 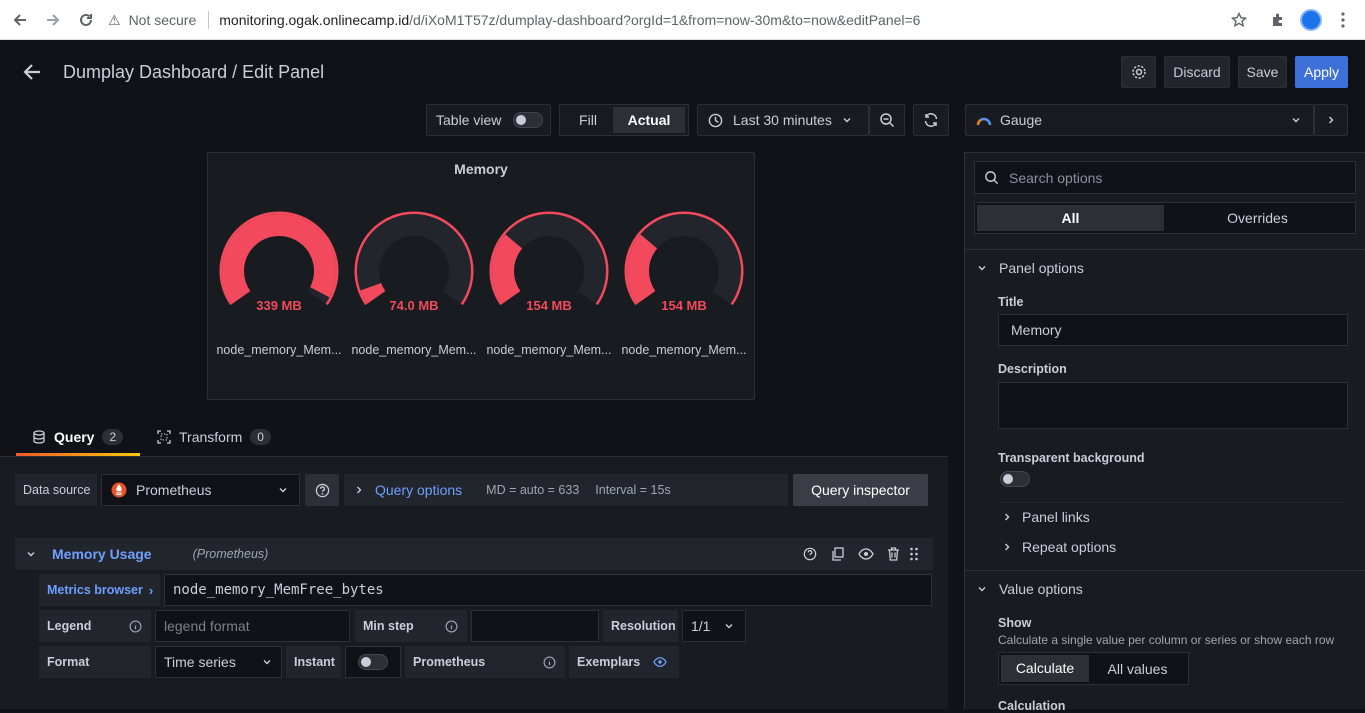 I want to click on drag-handle-icon, so click(x=914, y=554).